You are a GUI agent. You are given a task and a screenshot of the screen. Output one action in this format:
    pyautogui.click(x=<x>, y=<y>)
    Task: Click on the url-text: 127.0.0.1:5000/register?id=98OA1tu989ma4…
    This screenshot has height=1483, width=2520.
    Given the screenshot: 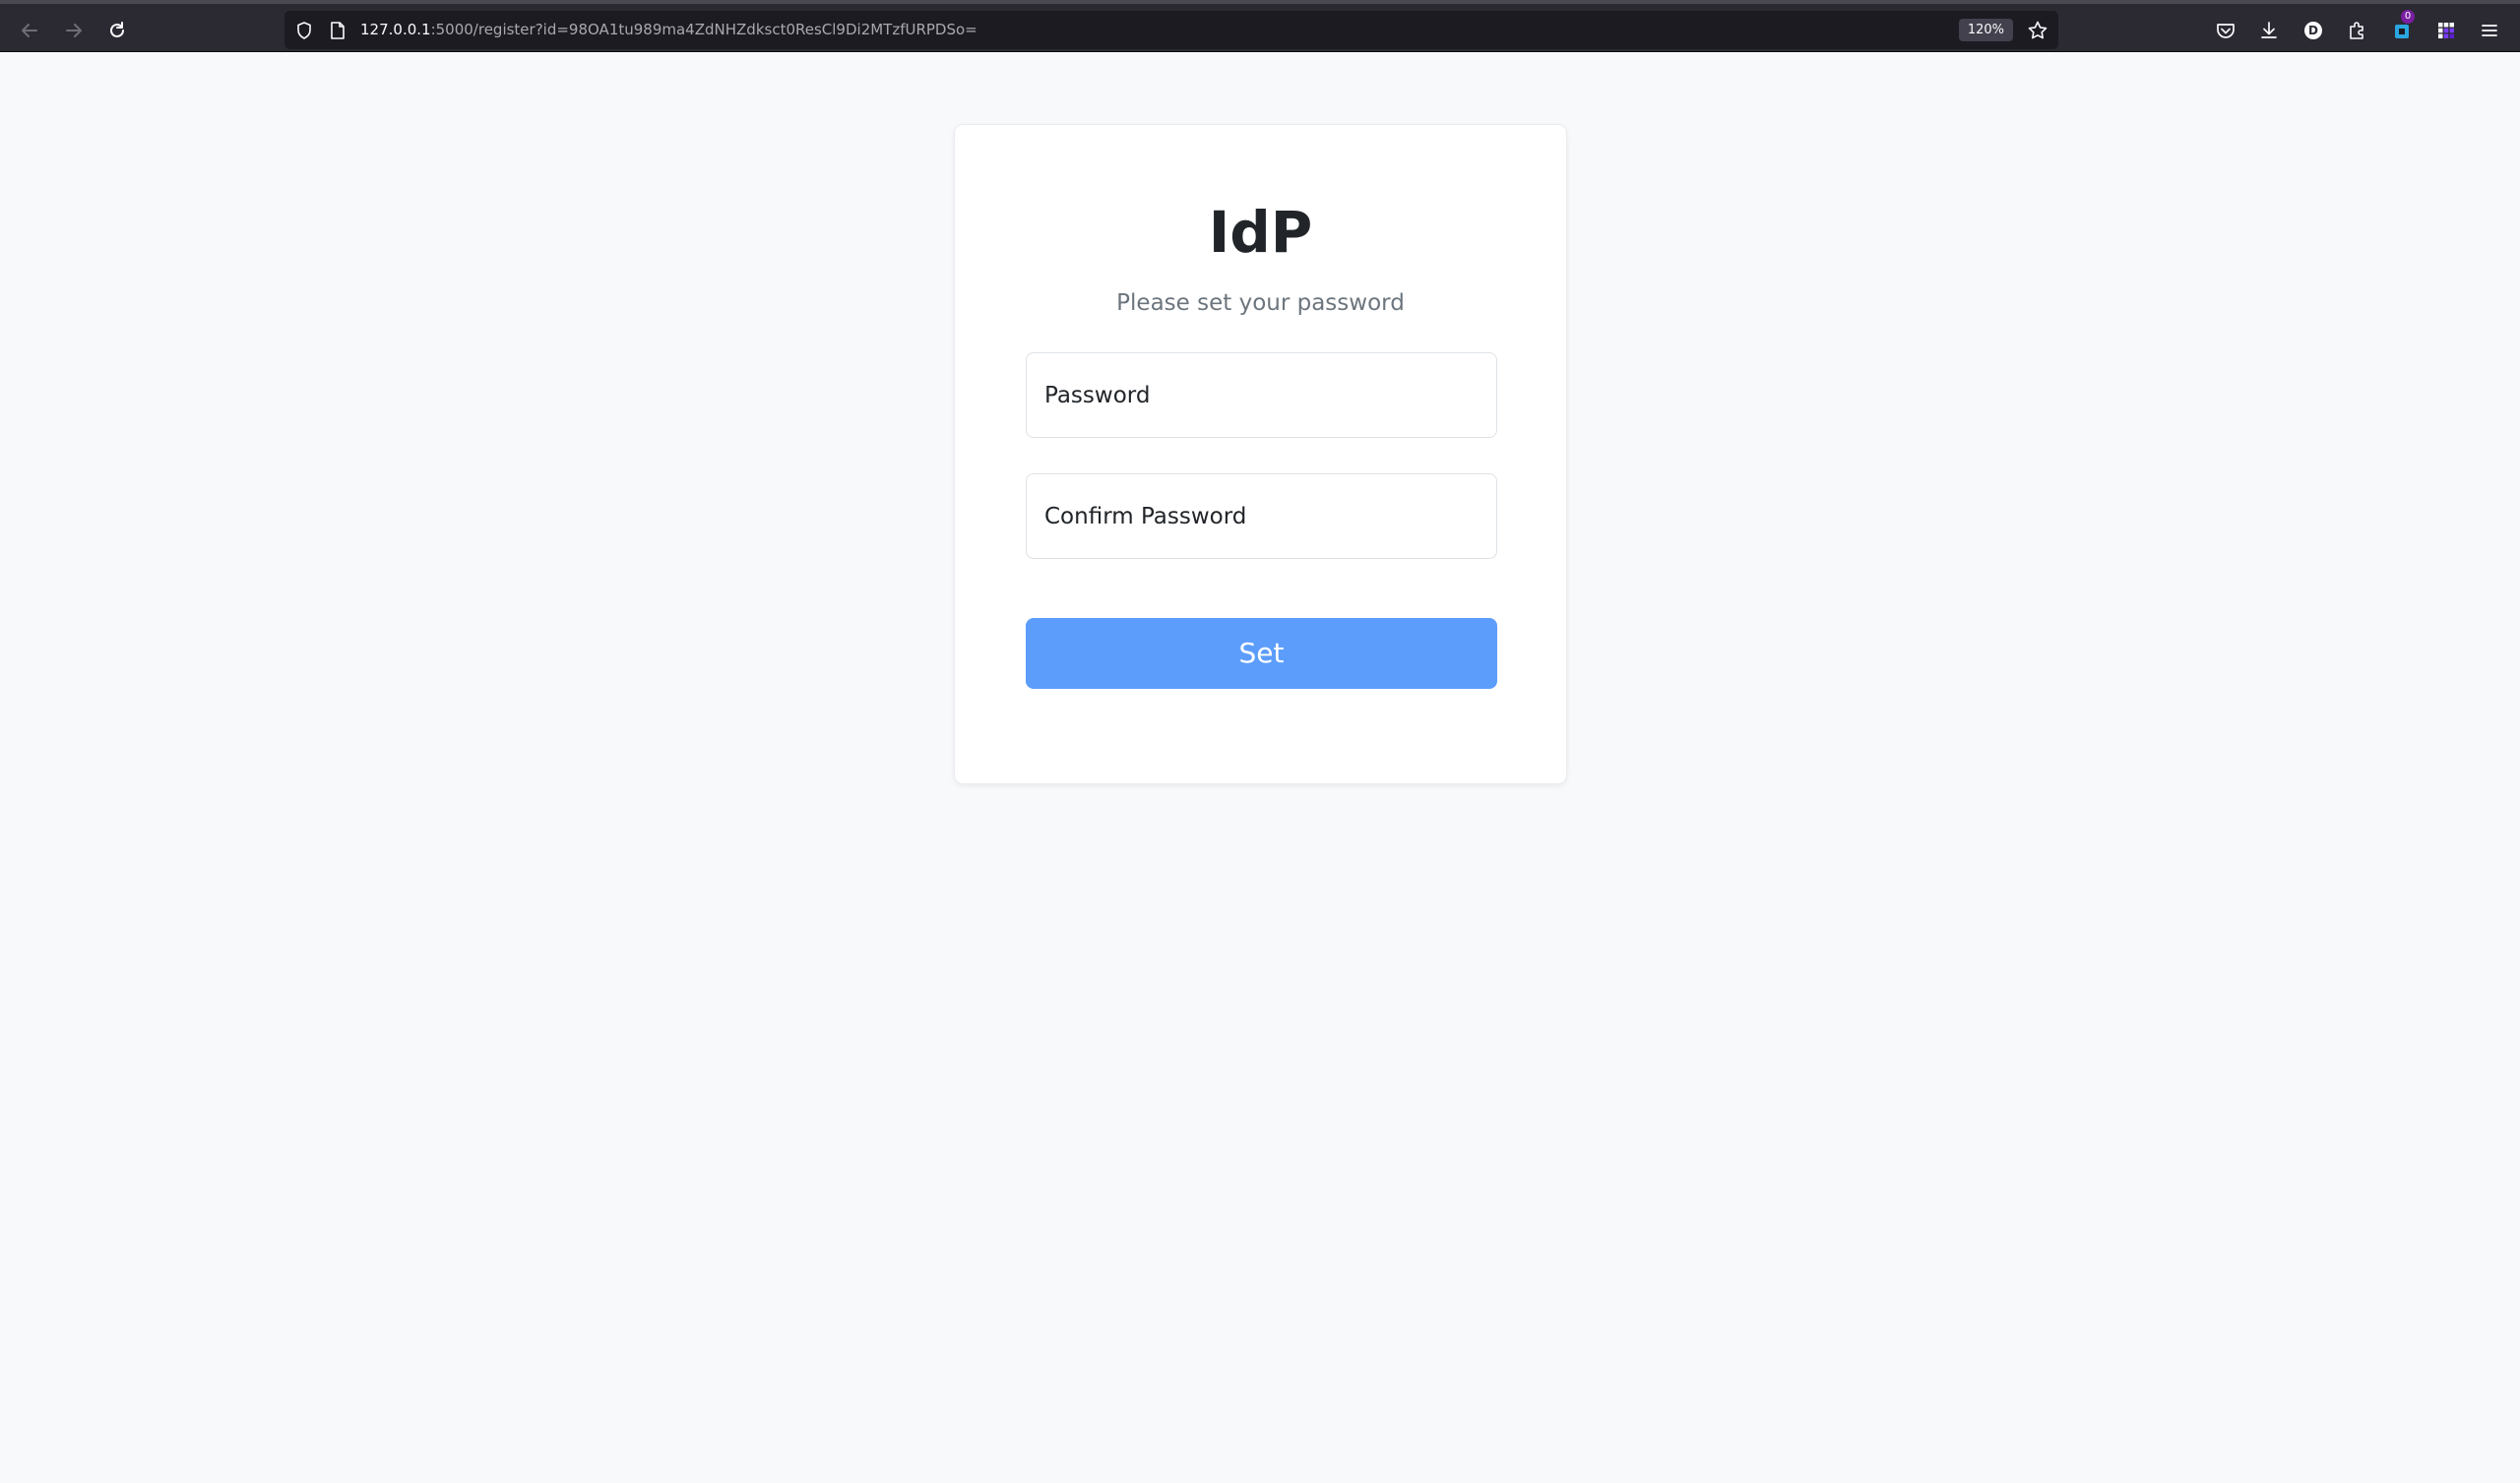 What is the action you would take?
    pyautogui.click(x=668, y=30)
    